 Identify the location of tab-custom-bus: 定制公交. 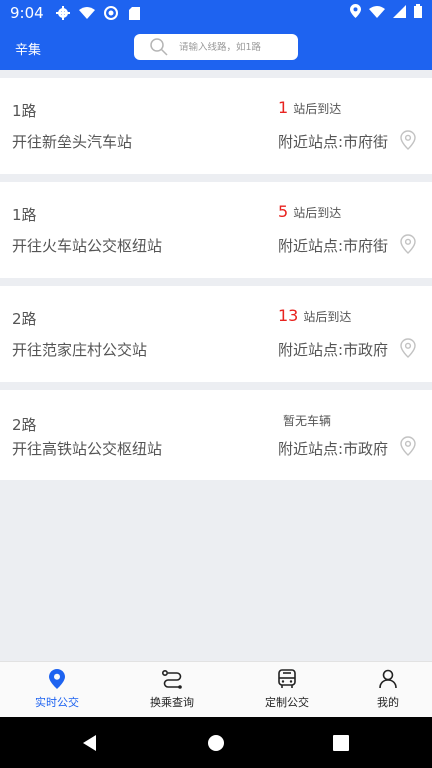
(287, 689).